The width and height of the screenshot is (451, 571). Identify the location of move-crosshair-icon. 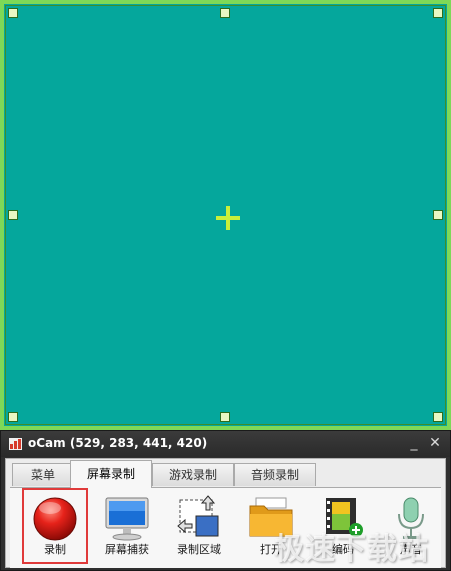
(228, 218).